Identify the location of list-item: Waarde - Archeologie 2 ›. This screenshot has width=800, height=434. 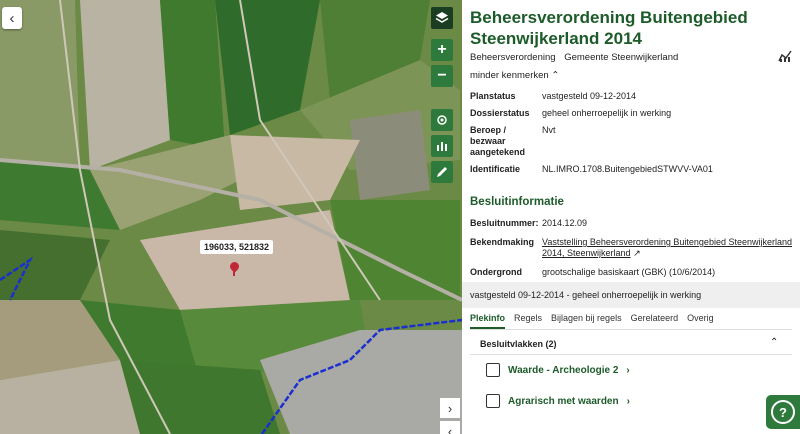
(558, 370).